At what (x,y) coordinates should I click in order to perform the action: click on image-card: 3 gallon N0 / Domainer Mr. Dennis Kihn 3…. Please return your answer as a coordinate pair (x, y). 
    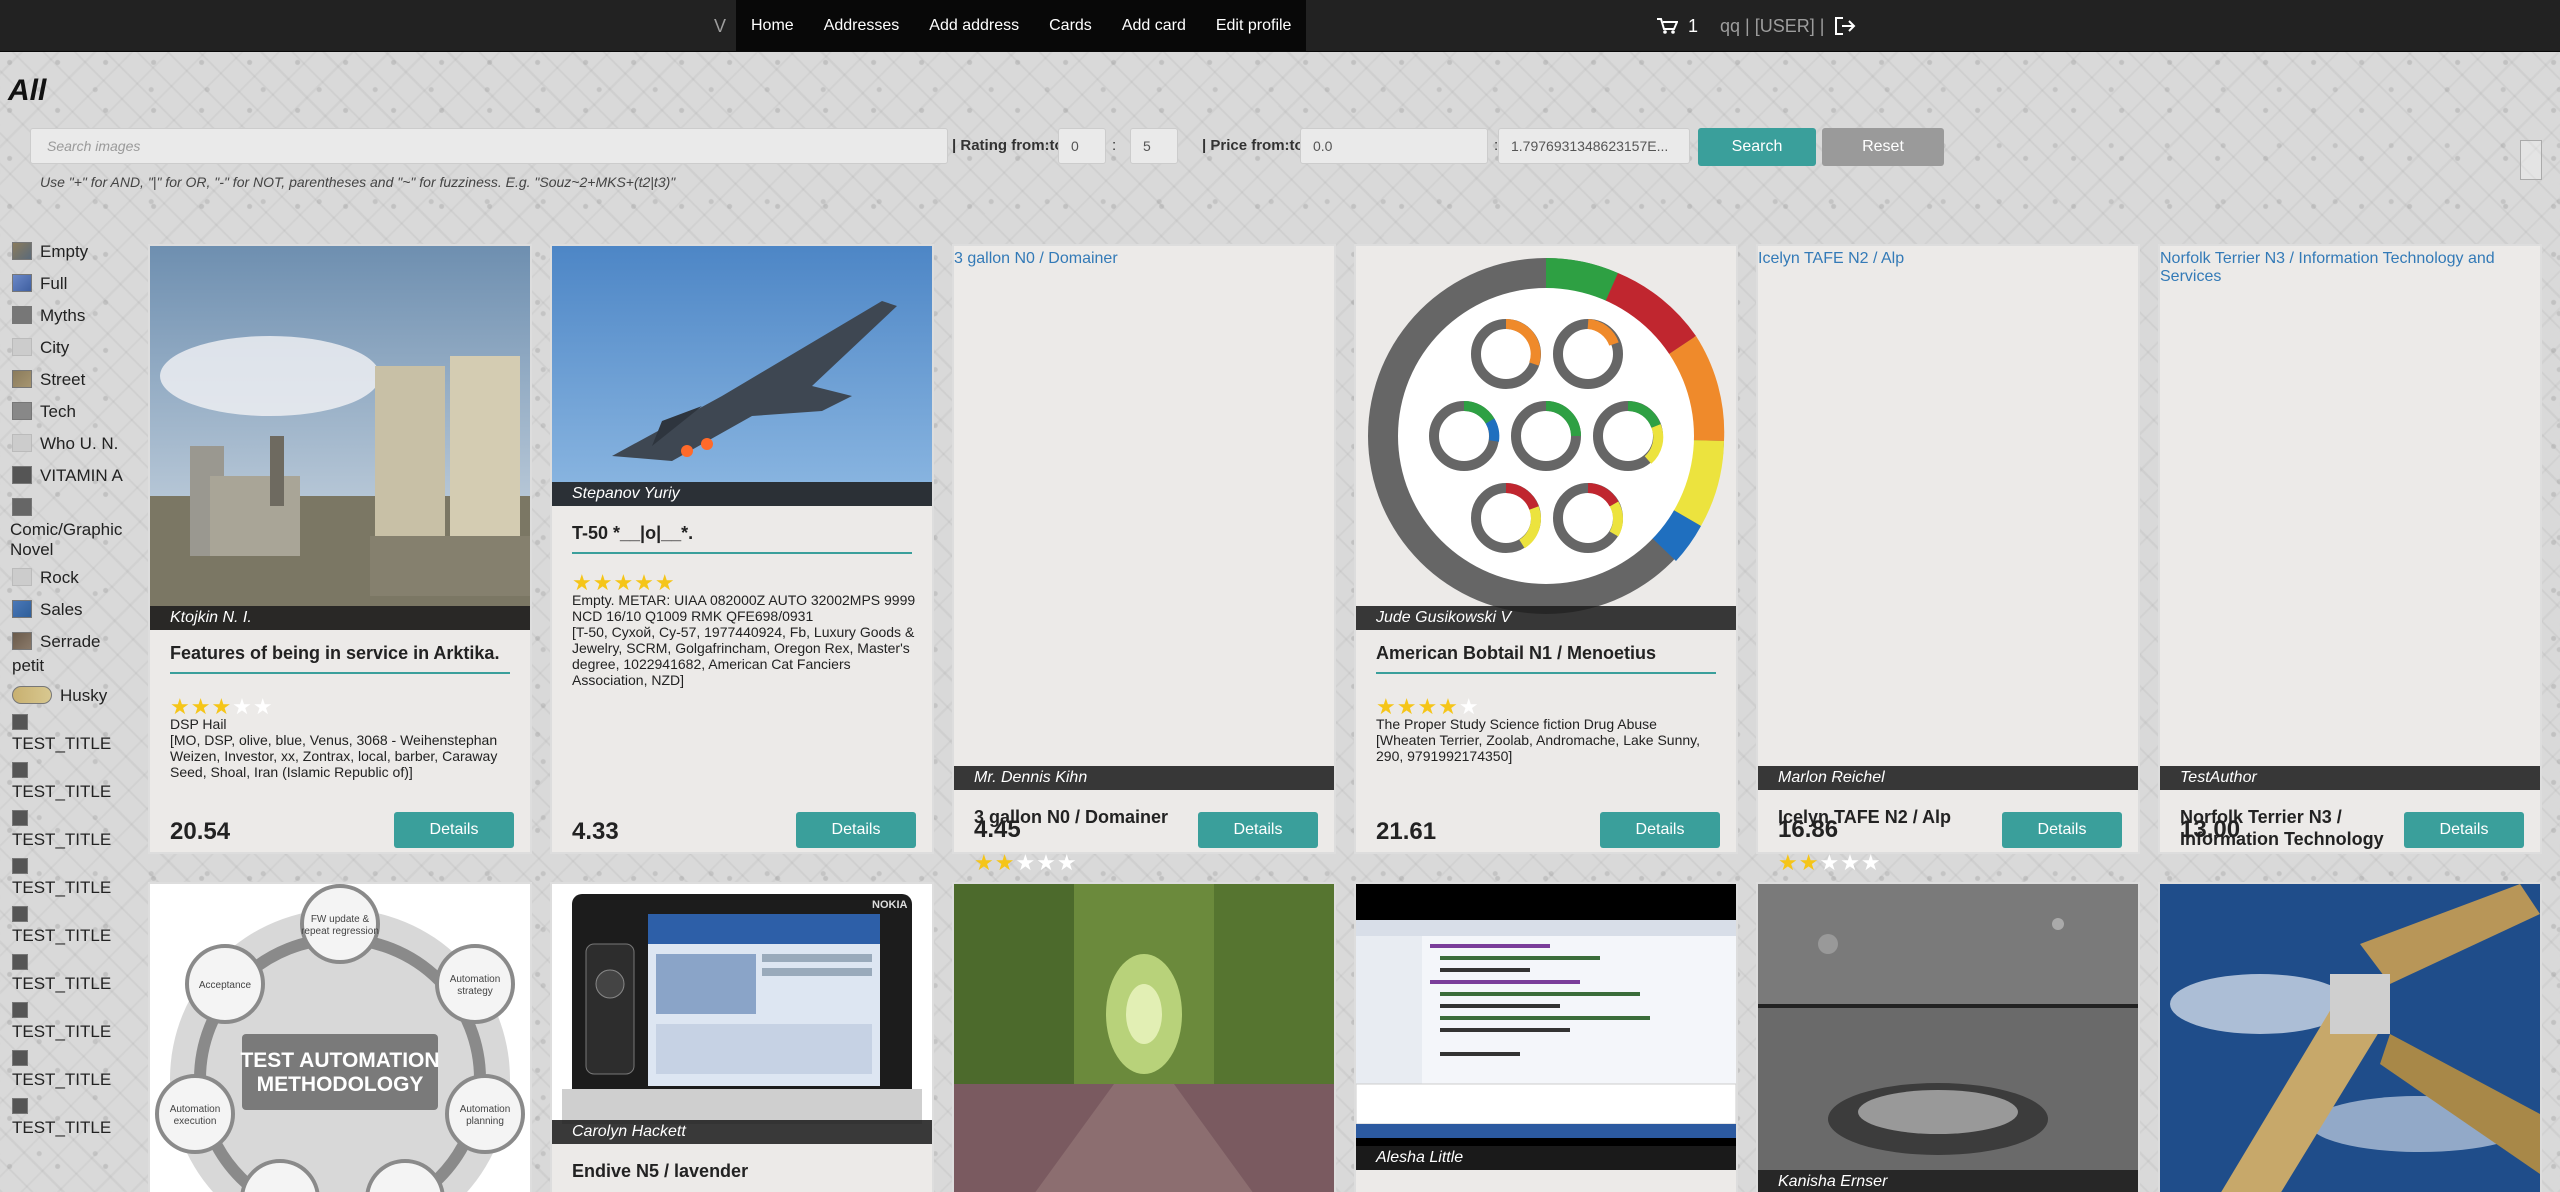
    Looking at the image, I should click on (1144, 559).